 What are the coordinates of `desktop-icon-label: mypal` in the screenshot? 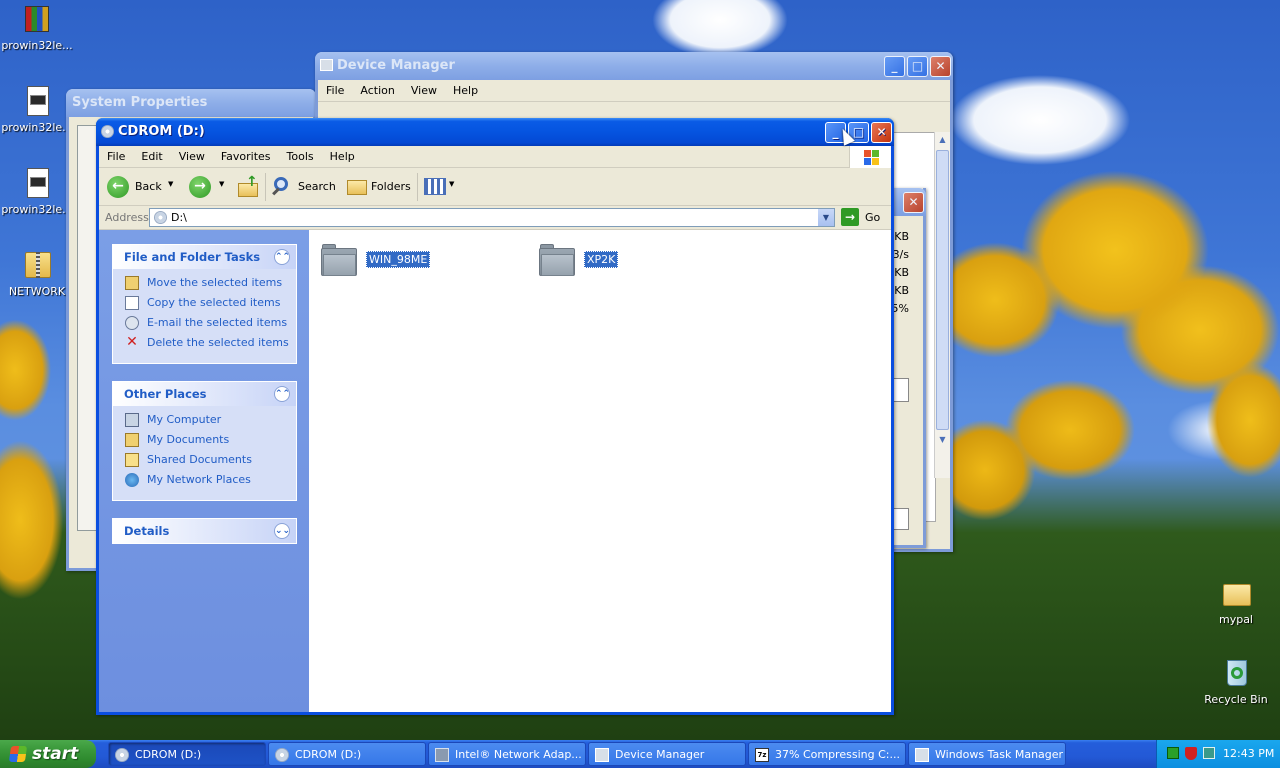 It's located at (1235, 619).